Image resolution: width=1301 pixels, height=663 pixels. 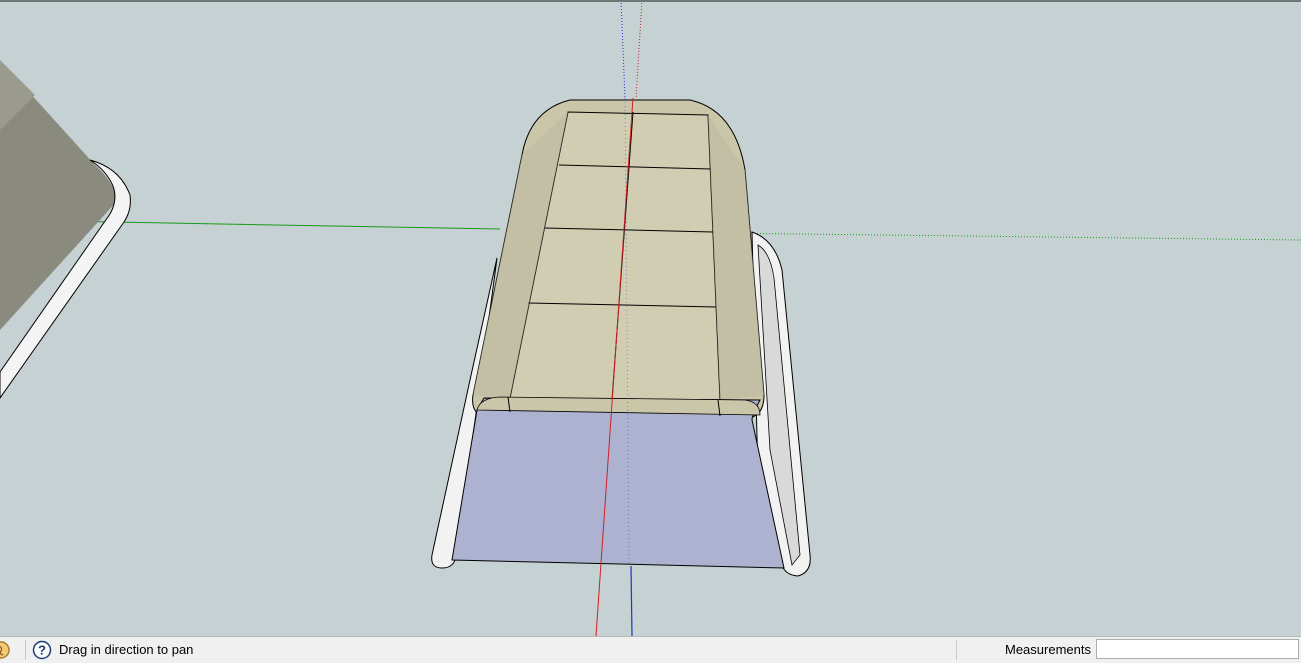 I want to click on help-question-icon: ?, so click(x=42, y=649).